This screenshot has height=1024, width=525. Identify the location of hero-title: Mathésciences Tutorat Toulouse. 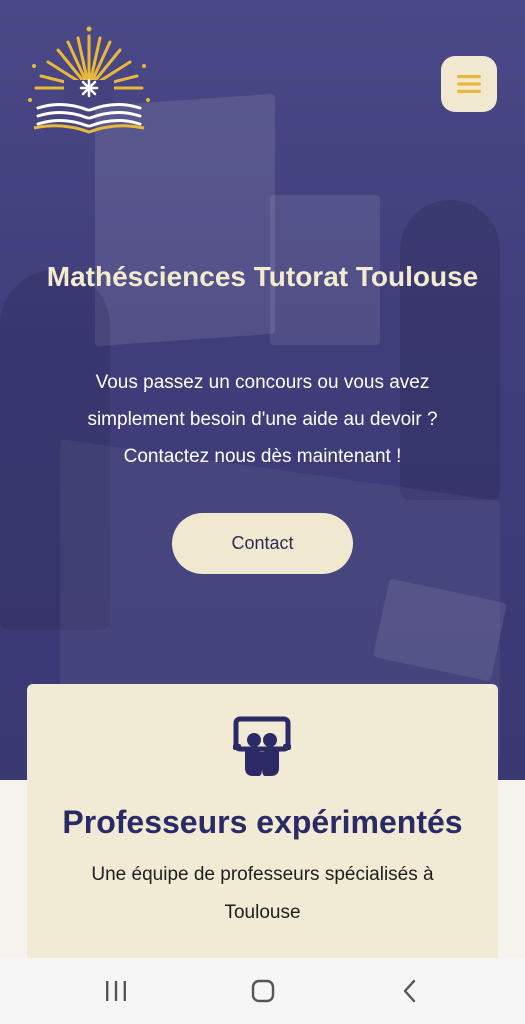
(262, 276).